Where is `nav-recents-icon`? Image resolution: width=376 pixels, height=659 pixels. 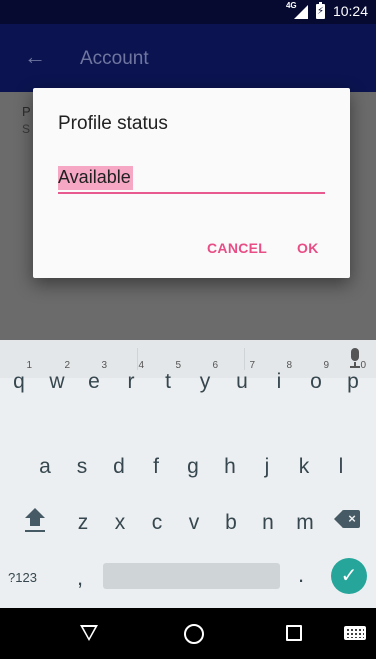
nav-recents-icon is located at coordinates (294, 633).